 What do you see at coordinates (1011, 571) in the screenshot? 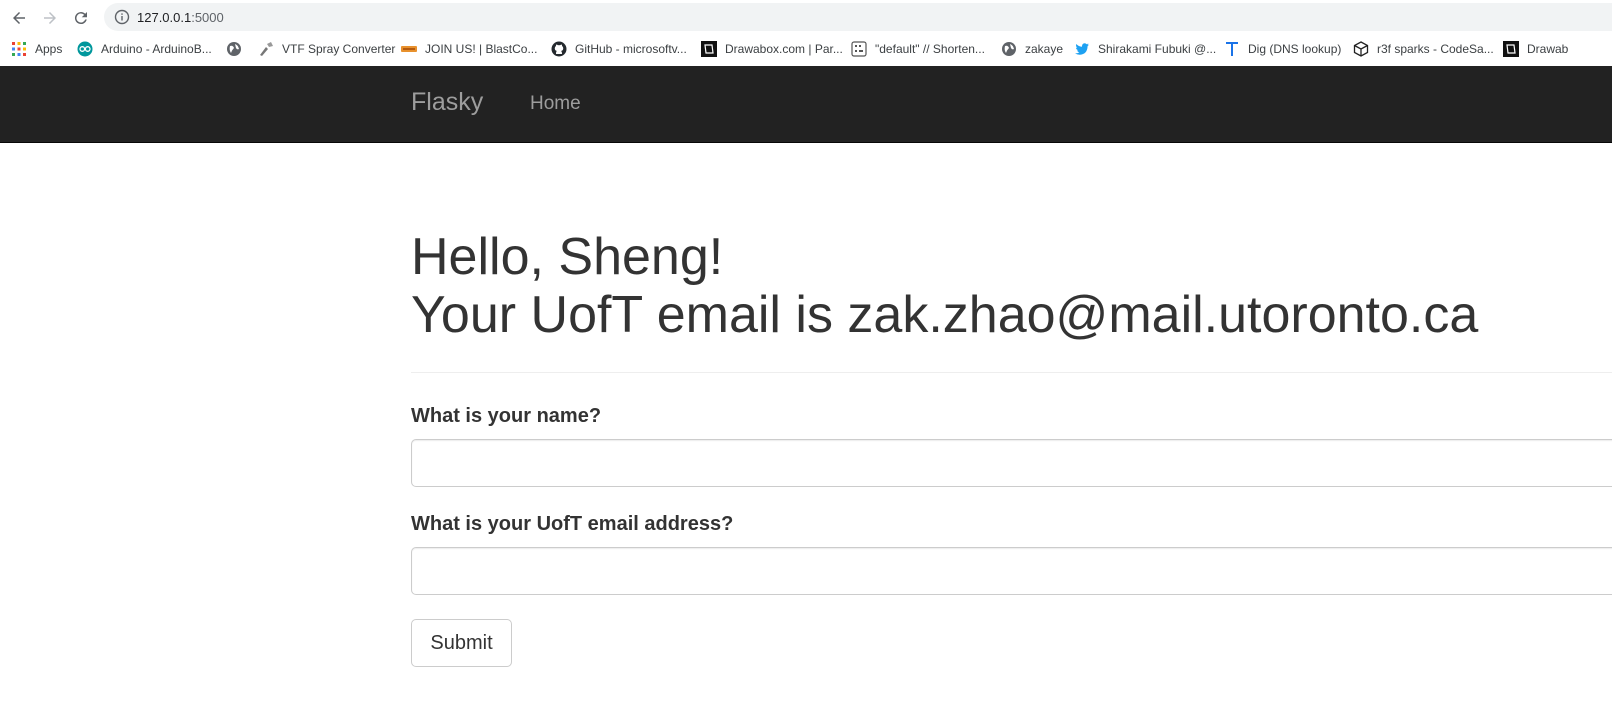
I see `email-input` at bounding box center [1011, 571].